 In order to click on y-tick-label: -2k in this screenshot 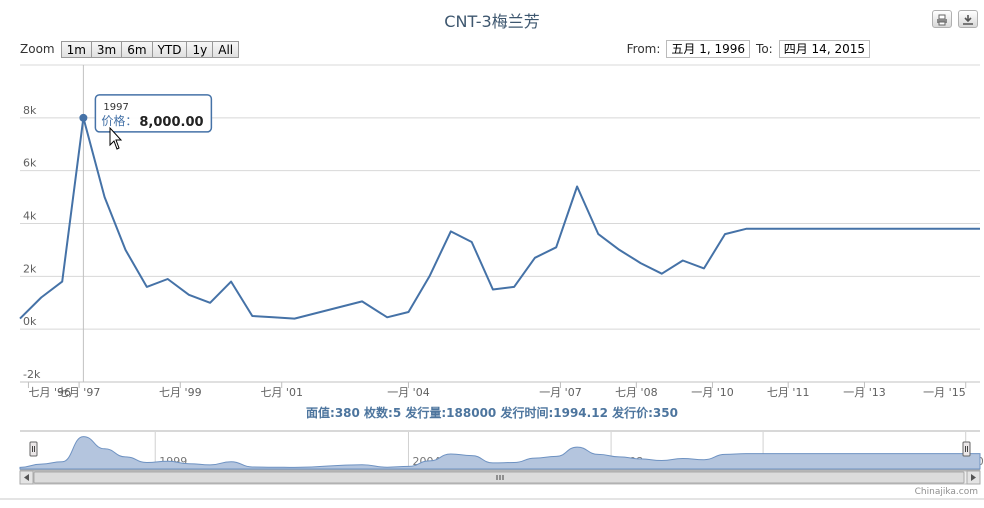, I will do `click(32, 374)`.